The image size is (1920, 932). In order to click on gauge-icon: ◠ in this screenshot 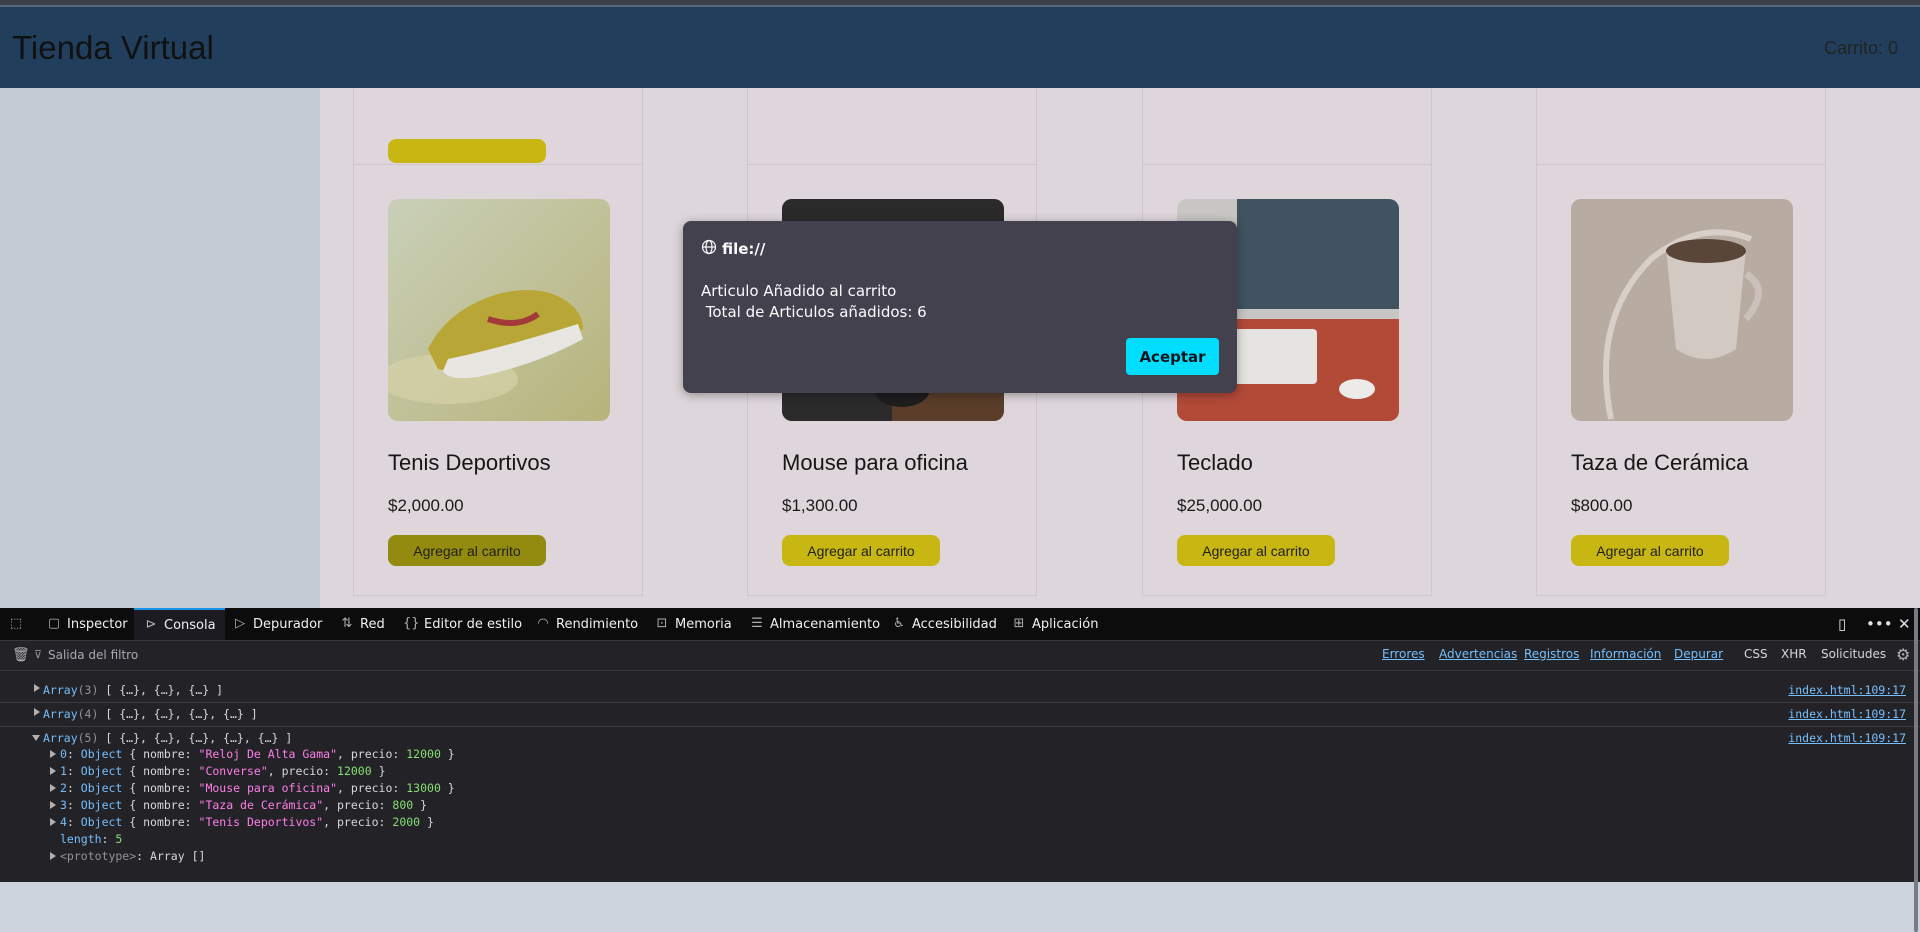, I will do `click(543, 623)`.